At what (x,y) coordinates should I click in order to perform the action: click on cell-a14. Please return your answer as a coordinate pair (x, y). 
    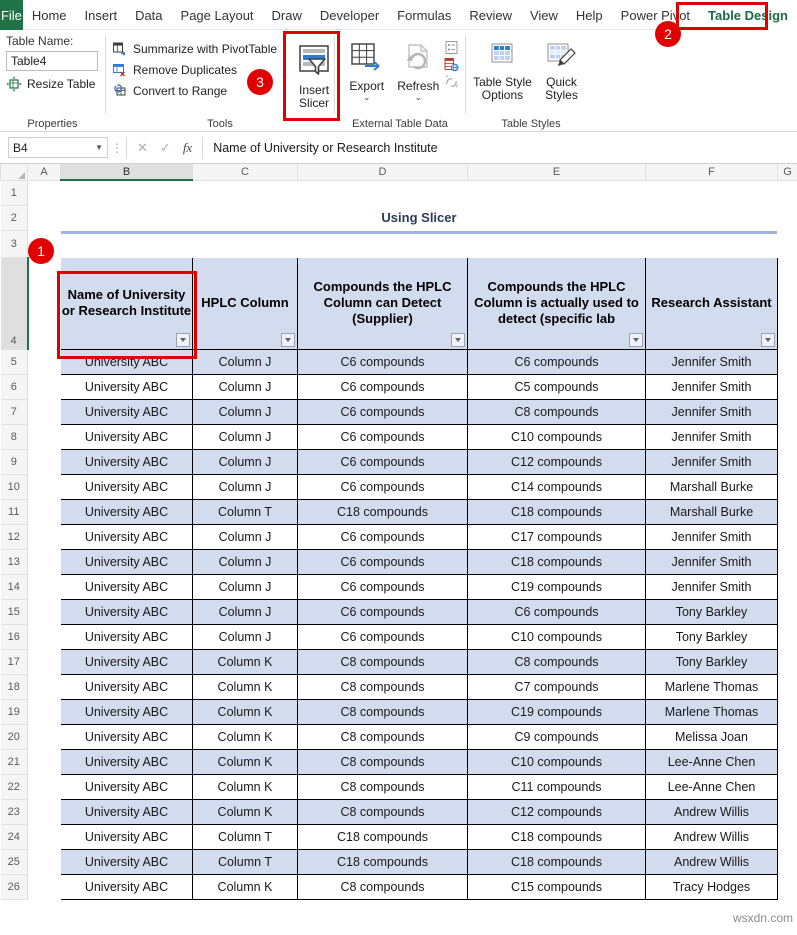
    Looking at the image, I should click on (44, 586).